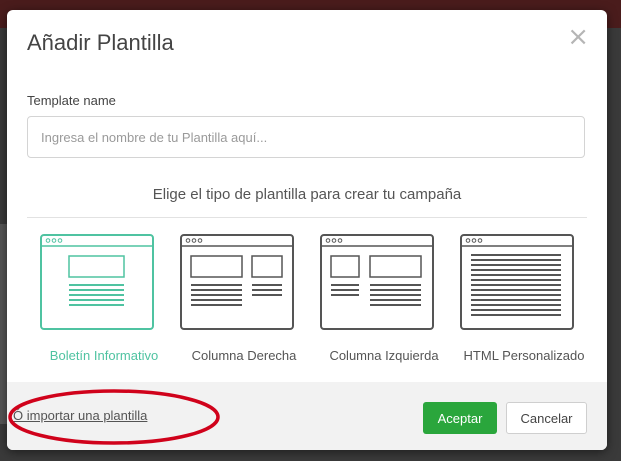  Describe the element at coordinates (244, 355) in the screenshot. I see `template-option-label: Columna Derecha` at that location.